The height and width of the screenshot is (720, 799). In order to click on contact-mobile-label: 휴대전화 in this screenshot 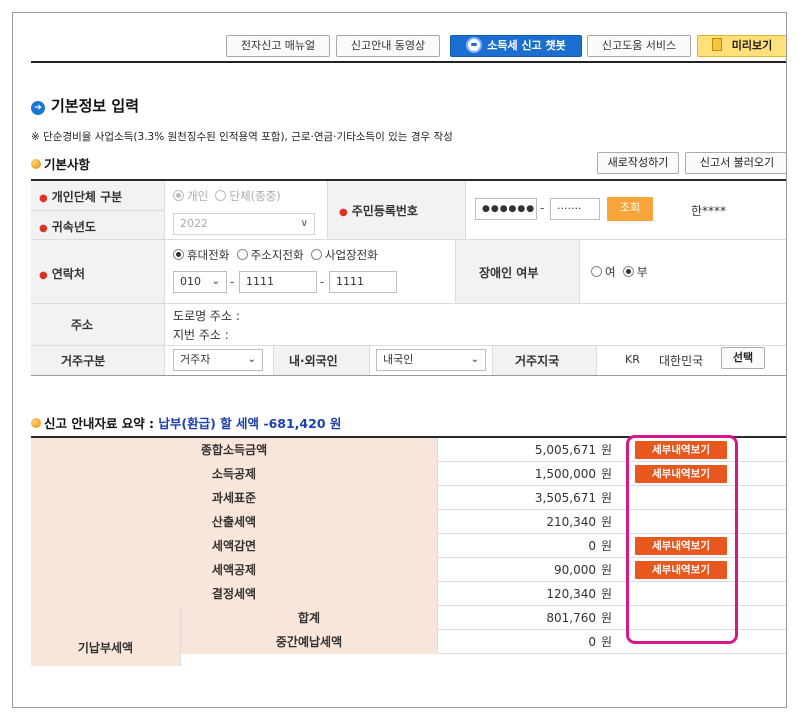, I will do `click(208, 255)`.